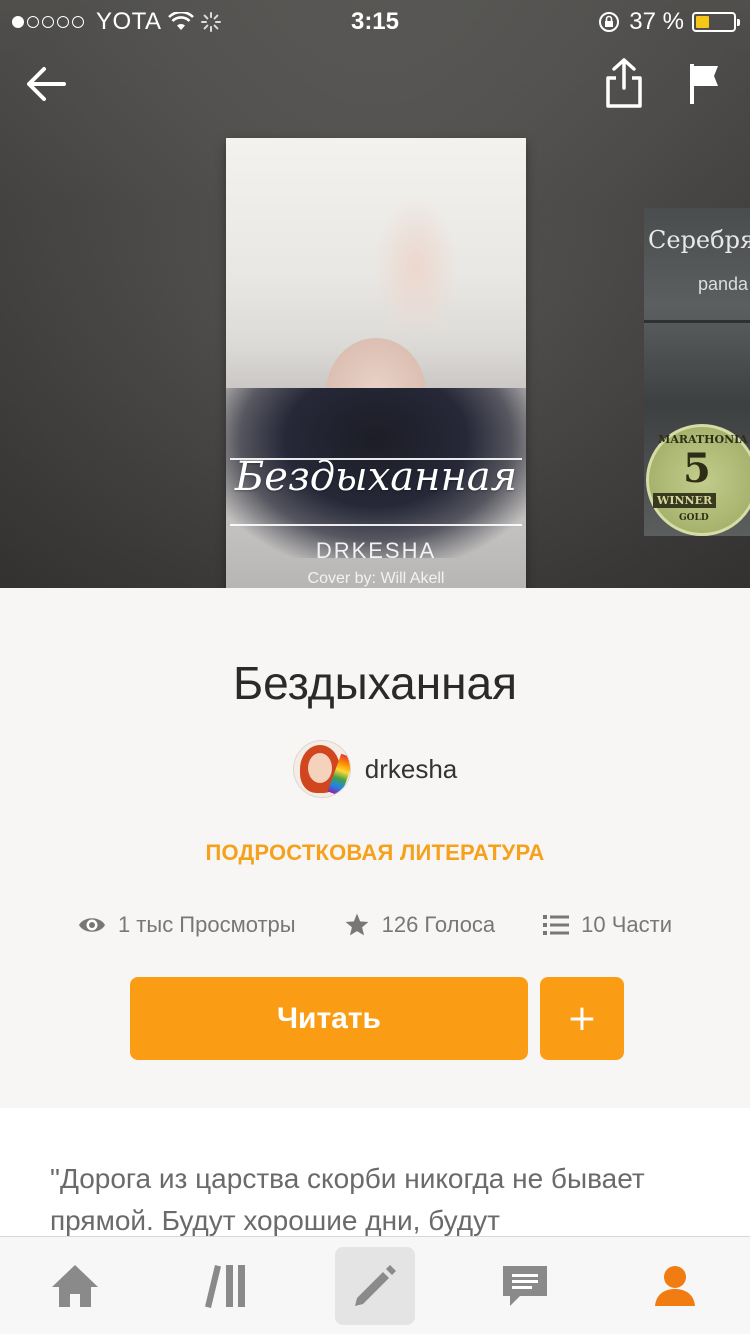  Describe the element at coordinates (685, 500) in the screenshot. I see `badge-winner: WINNER` at that location.